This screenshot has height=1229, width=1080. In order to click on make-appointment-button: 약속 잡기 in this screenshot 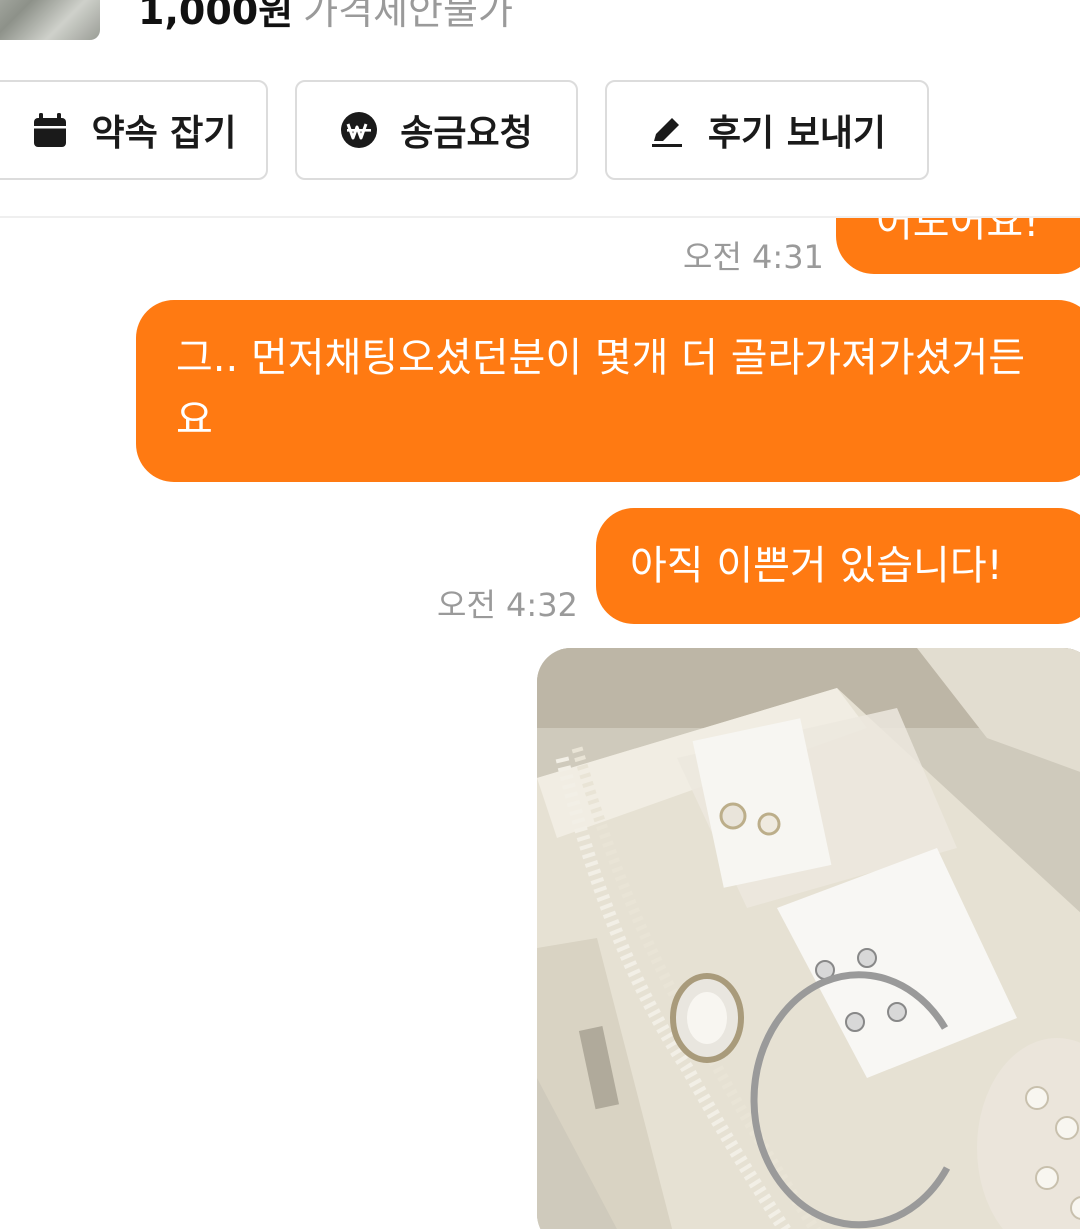, I will do `click(134, 130)`.